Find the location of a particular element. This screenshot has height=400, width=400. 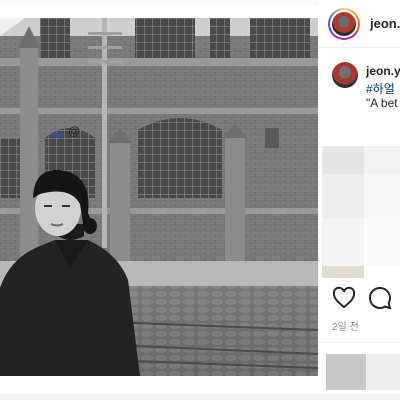

avatar is located at coordinates (344, 24).